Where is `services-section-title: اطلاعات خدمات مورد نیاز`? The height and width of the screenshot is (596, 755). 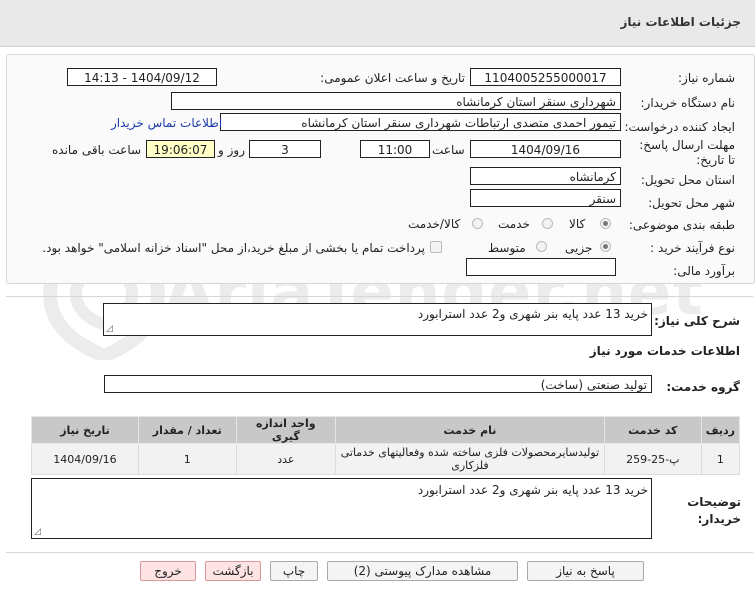 services-section-title: اطلاعات خدمات مورد نیاز is located at coordinates (664, 351).